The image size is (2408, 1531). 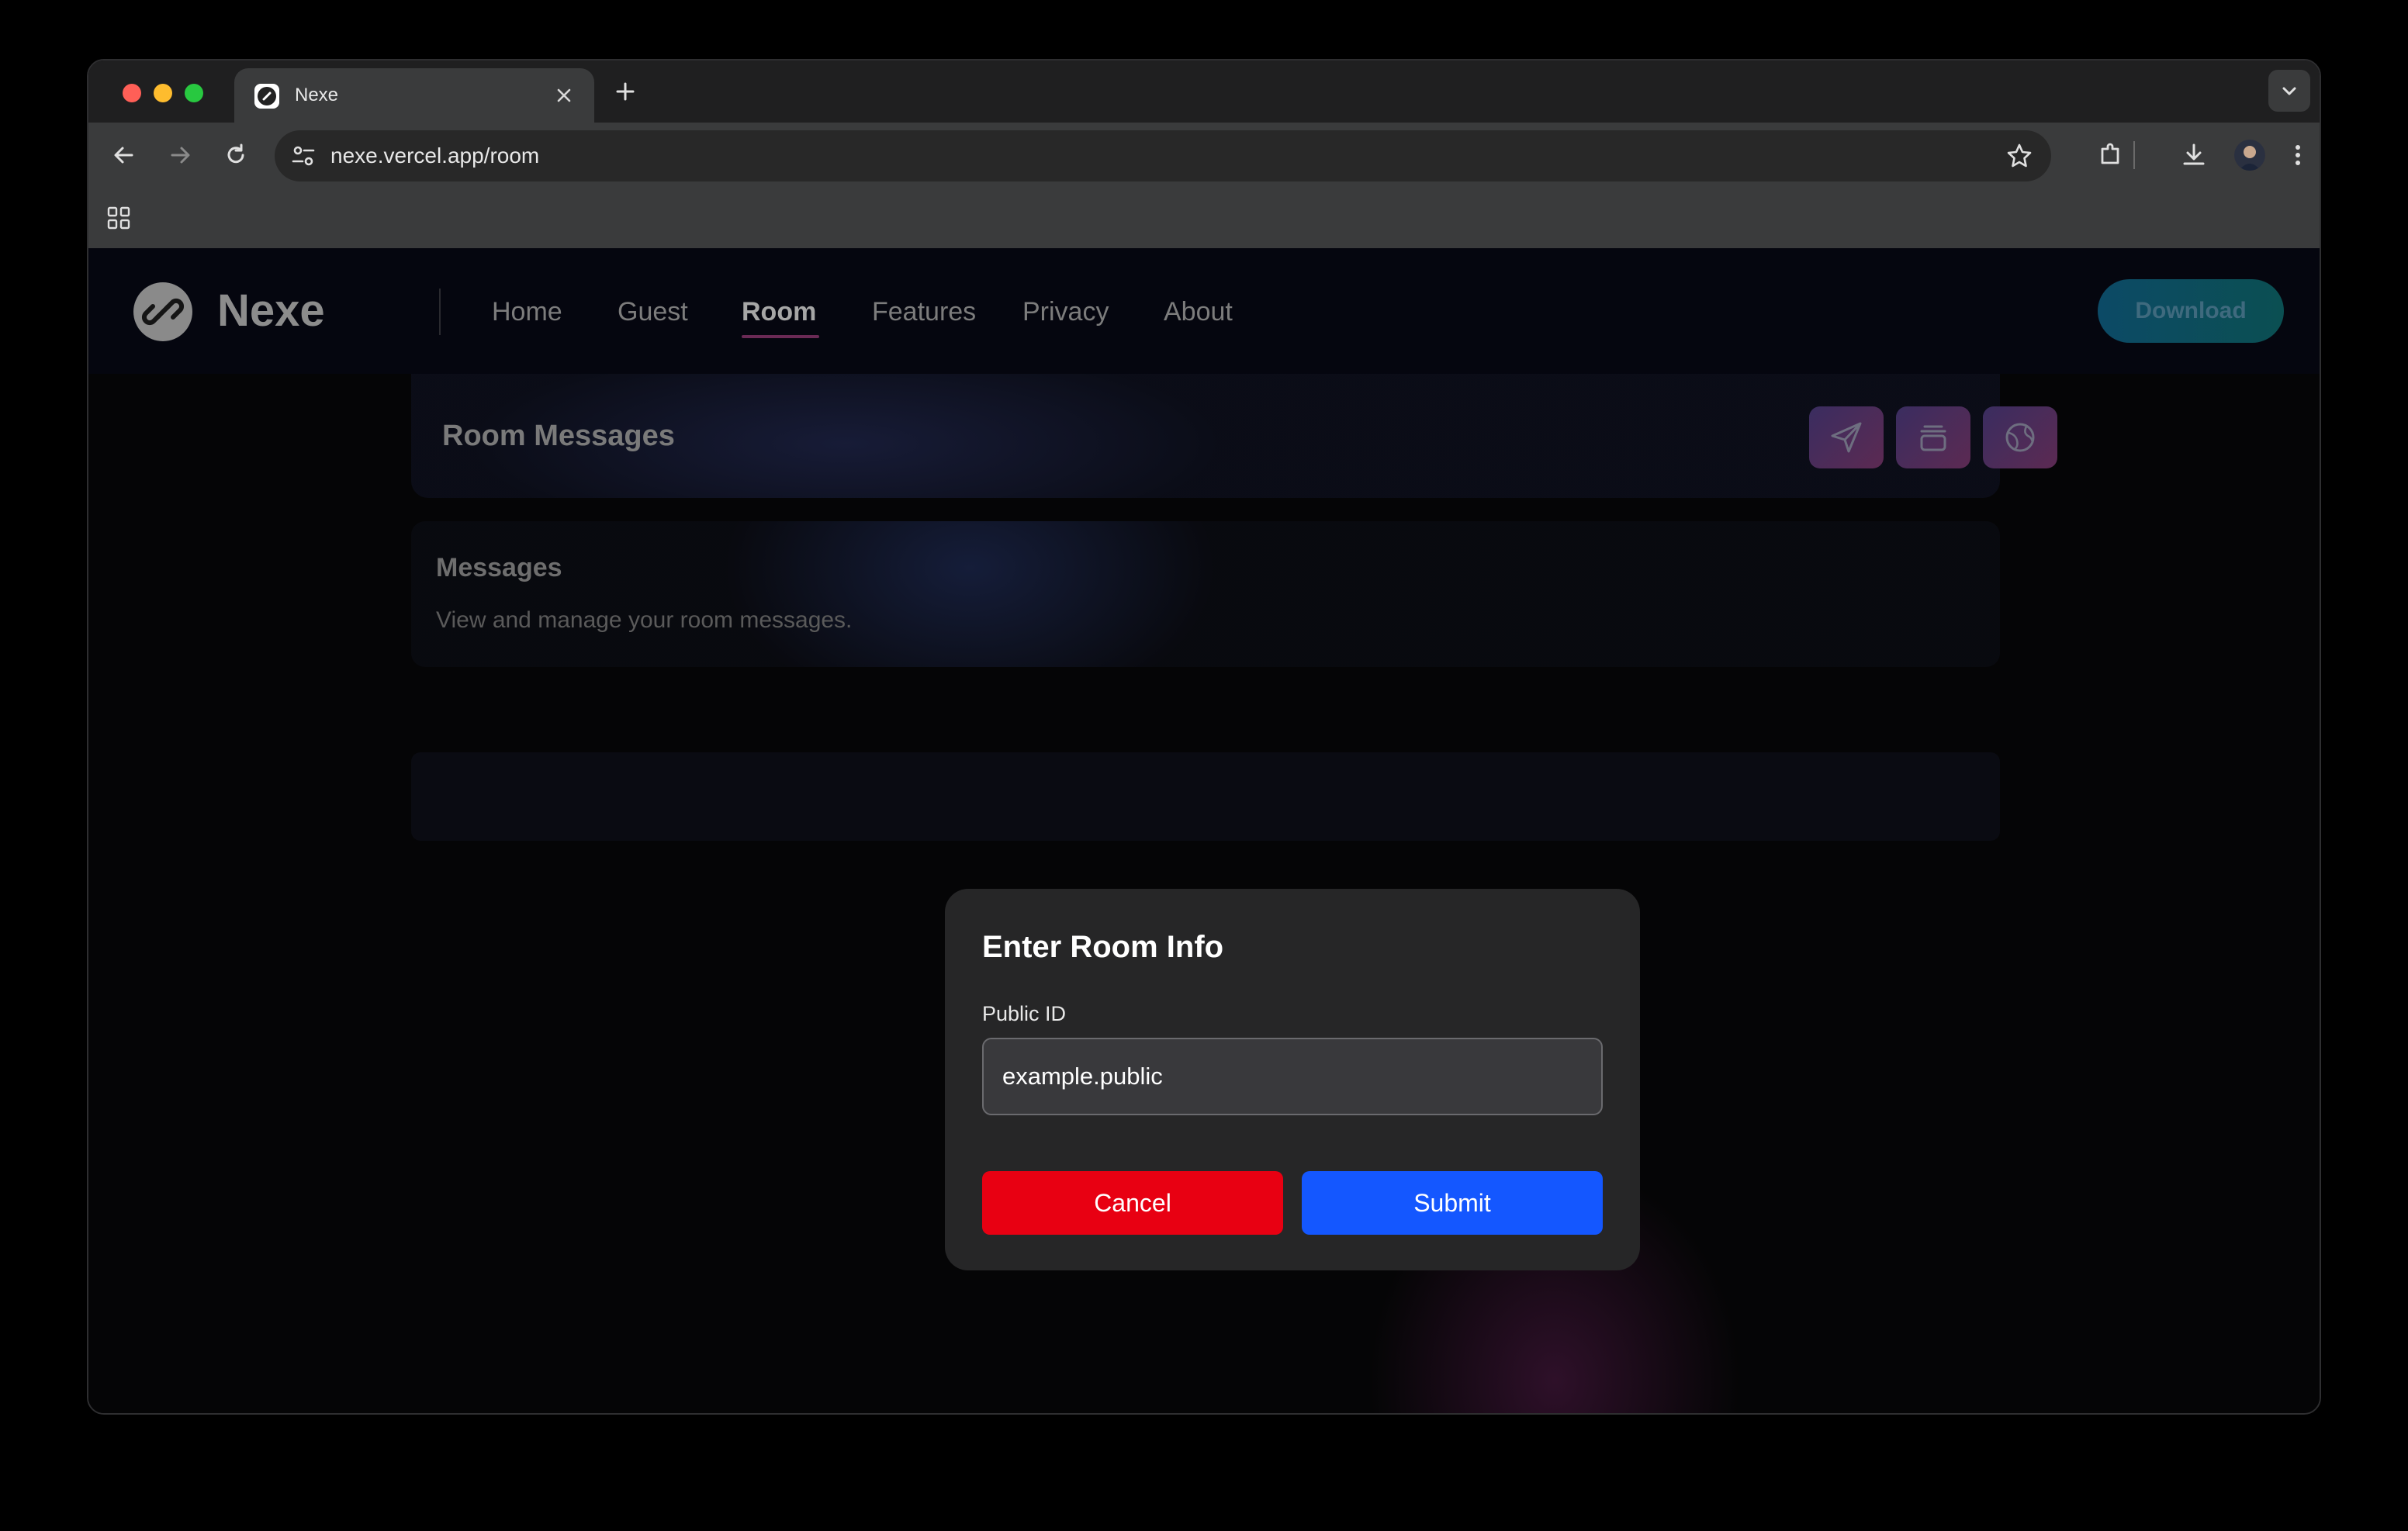 What do you see at coordinates (163, 93) in the screenshot?
I see `minimize-window-button` at bounding box center [163, 93].